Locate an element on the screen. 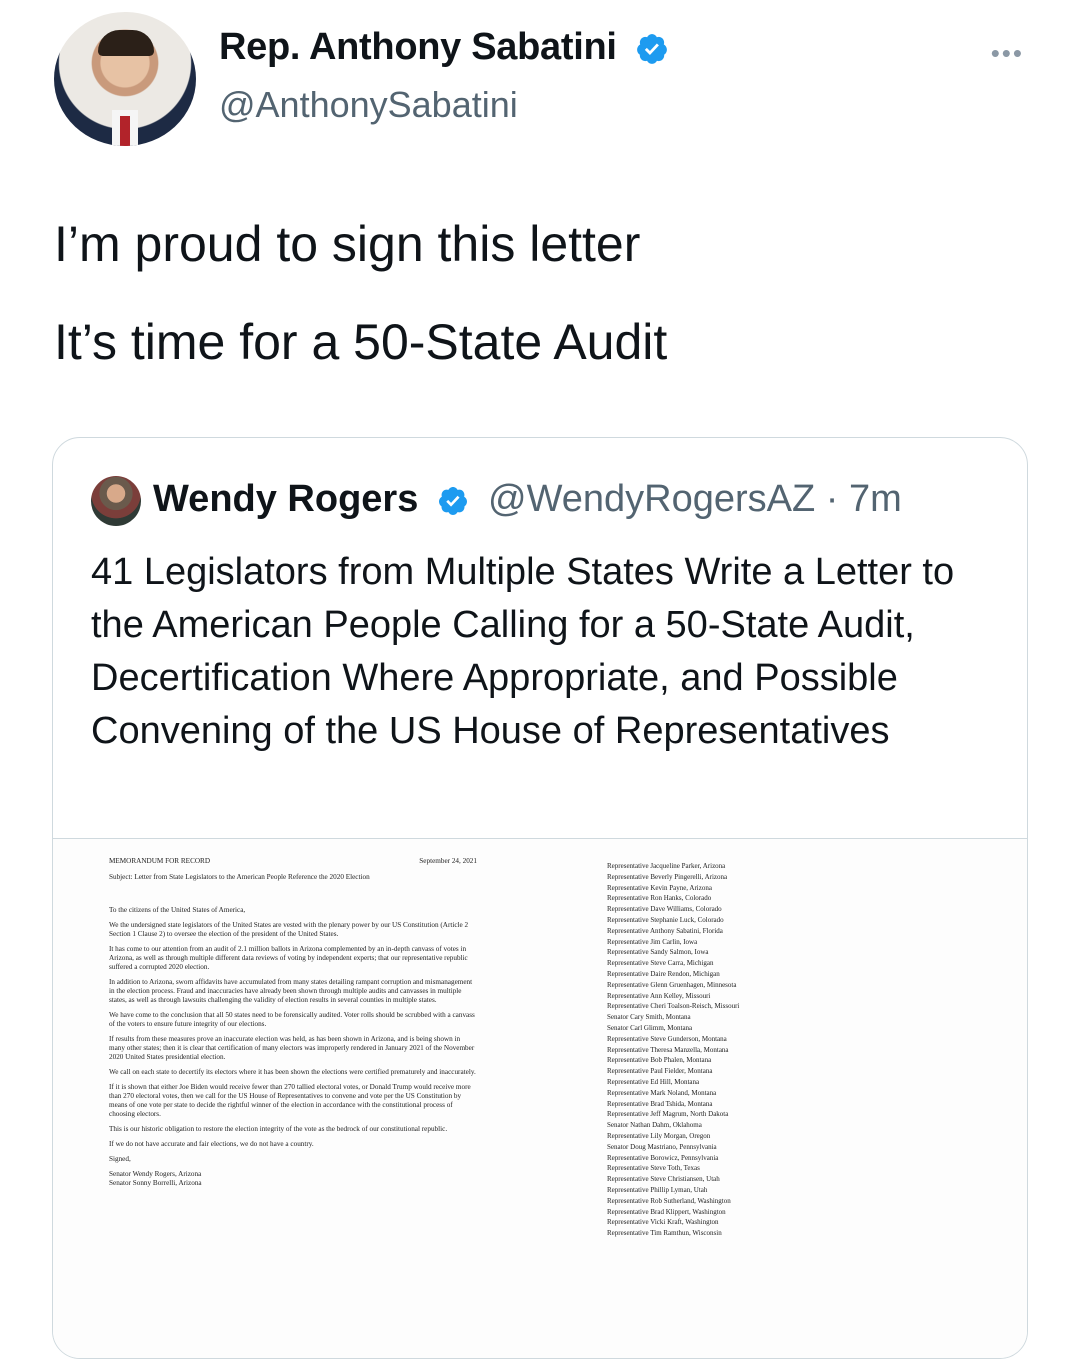 The image size is (1080, 1359). signer-name: Representative Tim Ramthun, Wisconsin is located at coordinates (664, 1233).